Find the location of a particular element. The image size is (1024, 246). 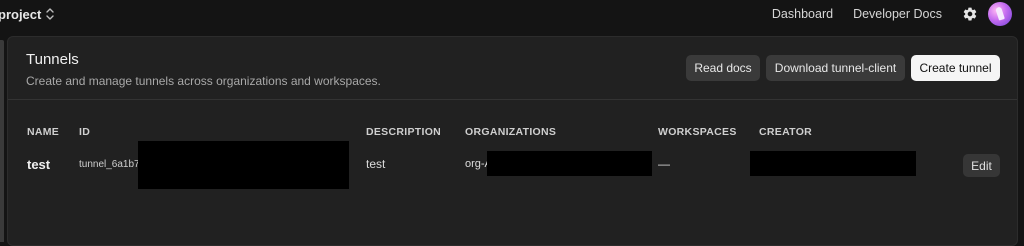

download-tunnel-client-button: Download tunnel-client is located at coordinates (835, 68).